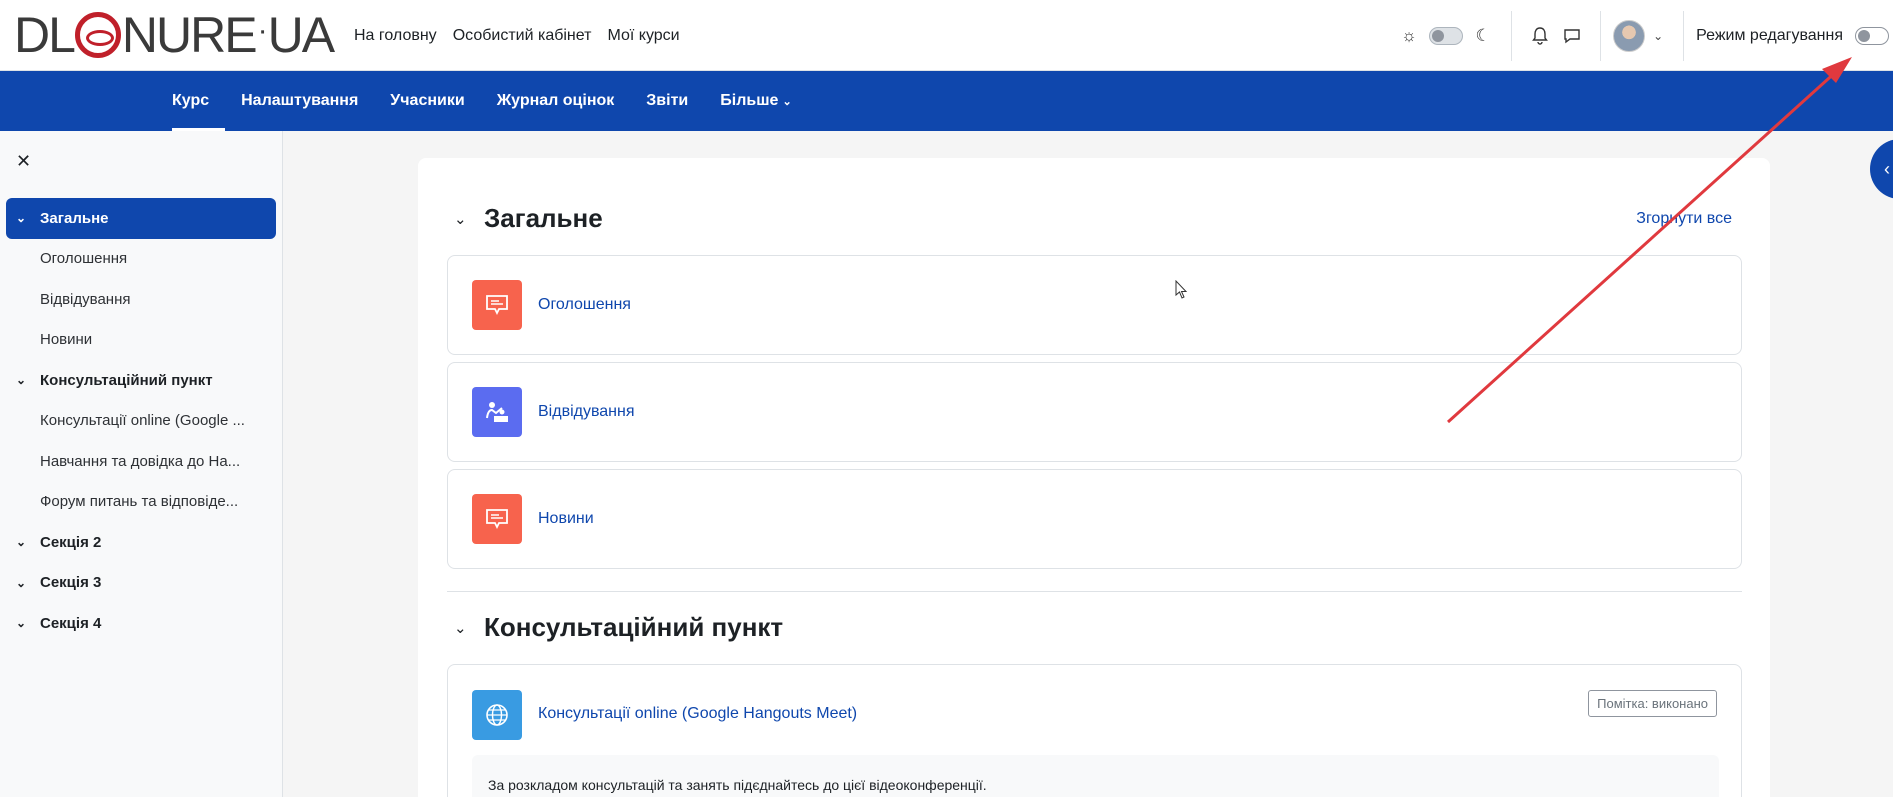  I want to click on section-title: Консультаційний пункт, so click(634, 627).